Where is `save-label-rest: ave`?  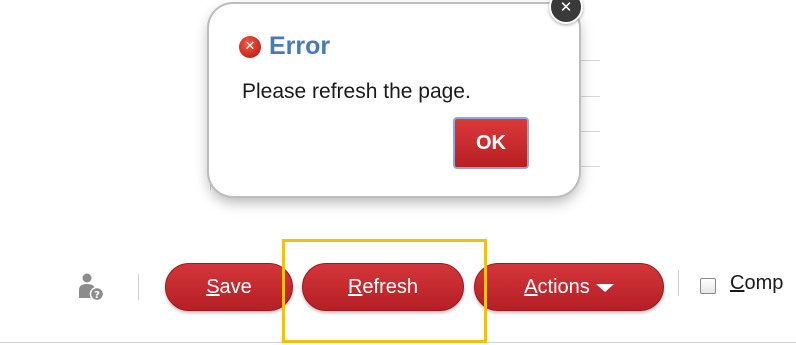
save-label-rest: ave is located at coordinates (235, 287).